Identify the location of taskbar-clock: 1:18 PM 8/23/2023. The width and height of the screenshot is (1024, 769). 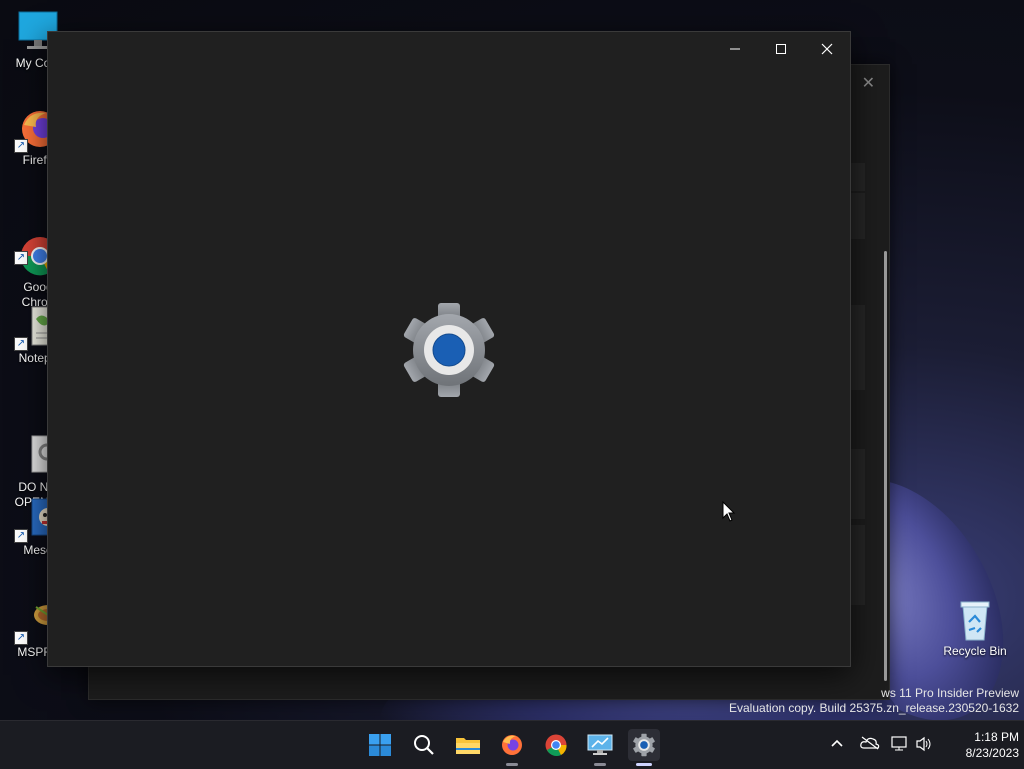
(992, 745).